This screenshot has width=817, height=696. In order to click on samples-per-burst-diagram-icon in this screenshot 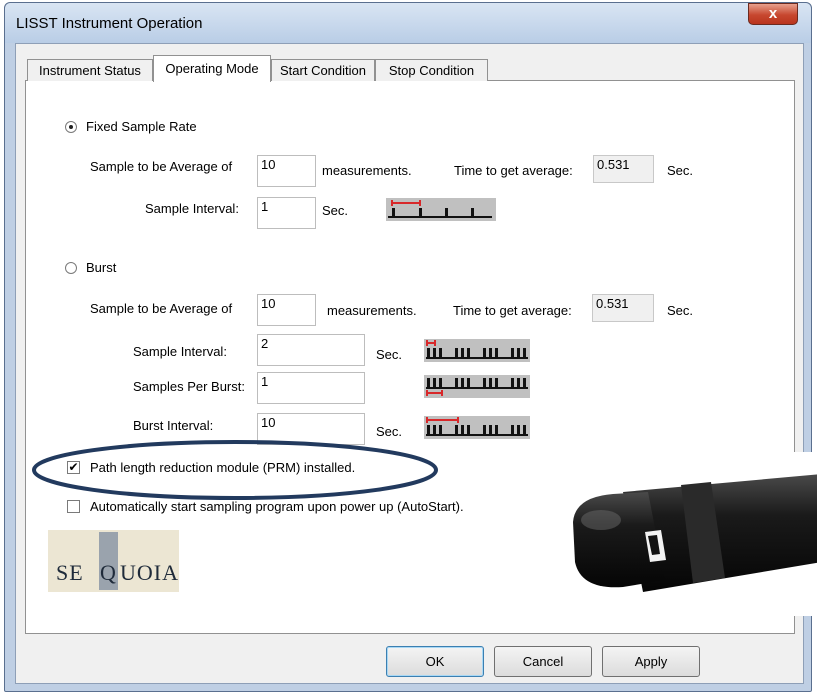, I will do `click(477, 387)`.